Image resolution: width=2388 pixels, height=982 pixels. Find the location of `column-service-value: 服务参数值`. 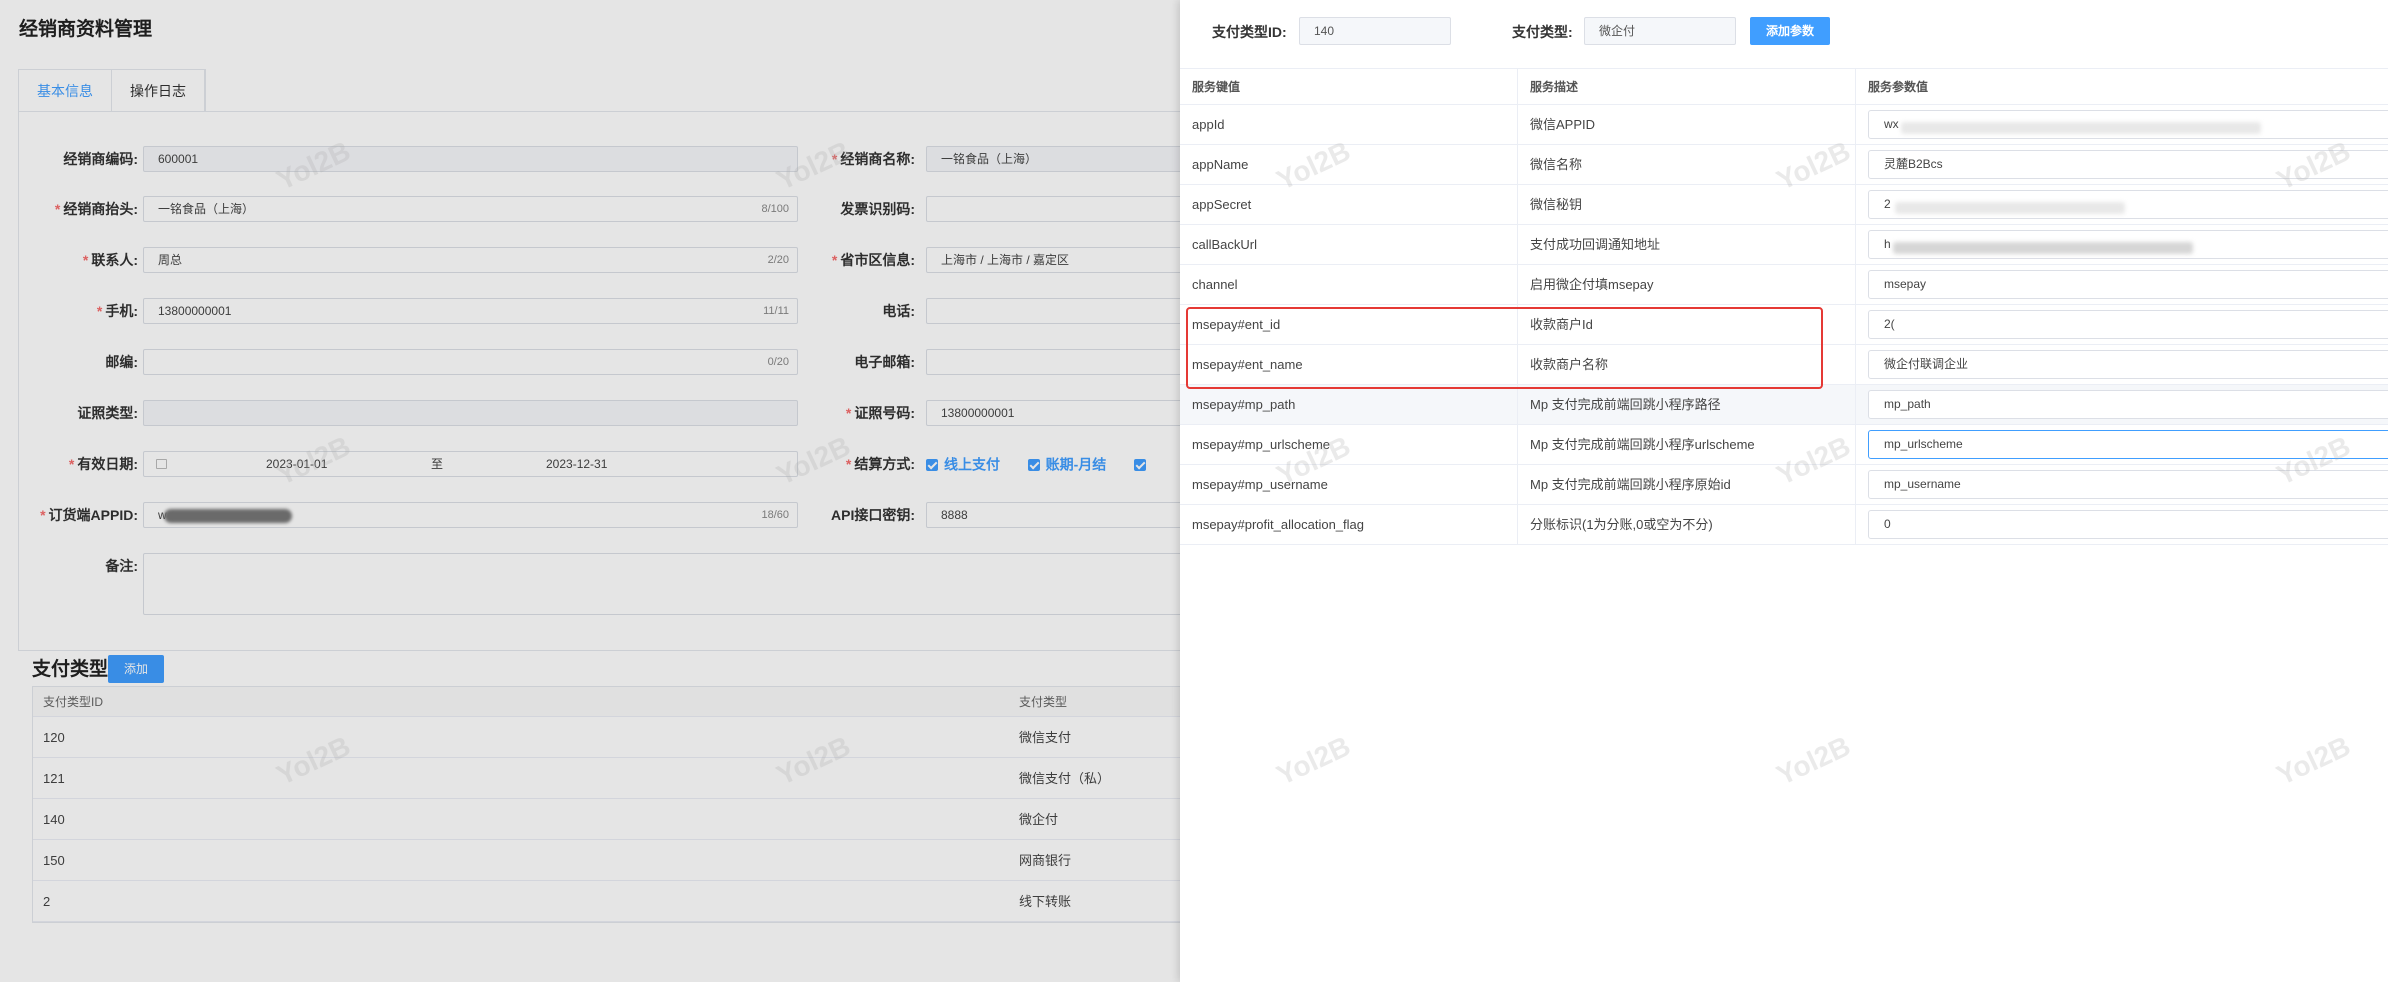

column-service-value: 服务参数值 is located at coordinates (1898, 87).